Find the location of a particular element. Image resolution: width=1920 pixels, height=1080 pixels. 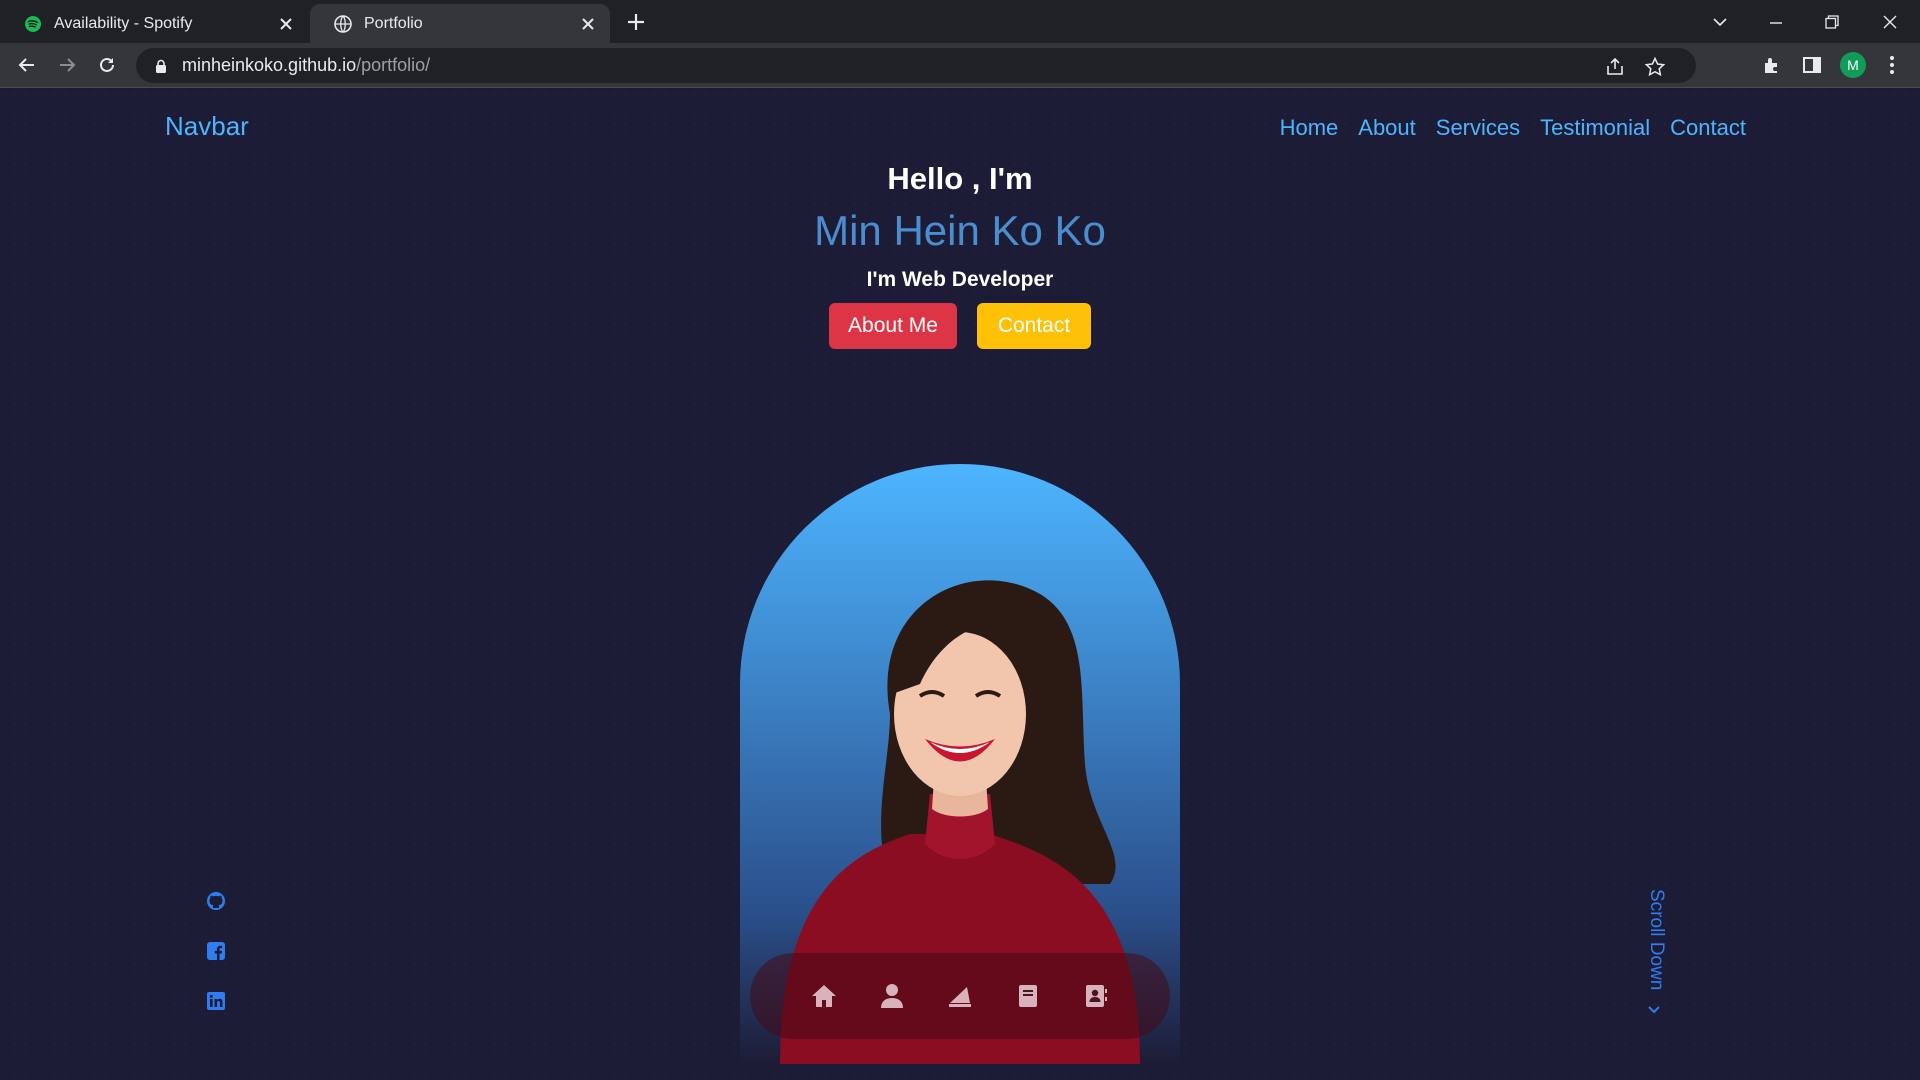

nav-link-testimonial: Testimonial is located at coordinates (1595, 128).